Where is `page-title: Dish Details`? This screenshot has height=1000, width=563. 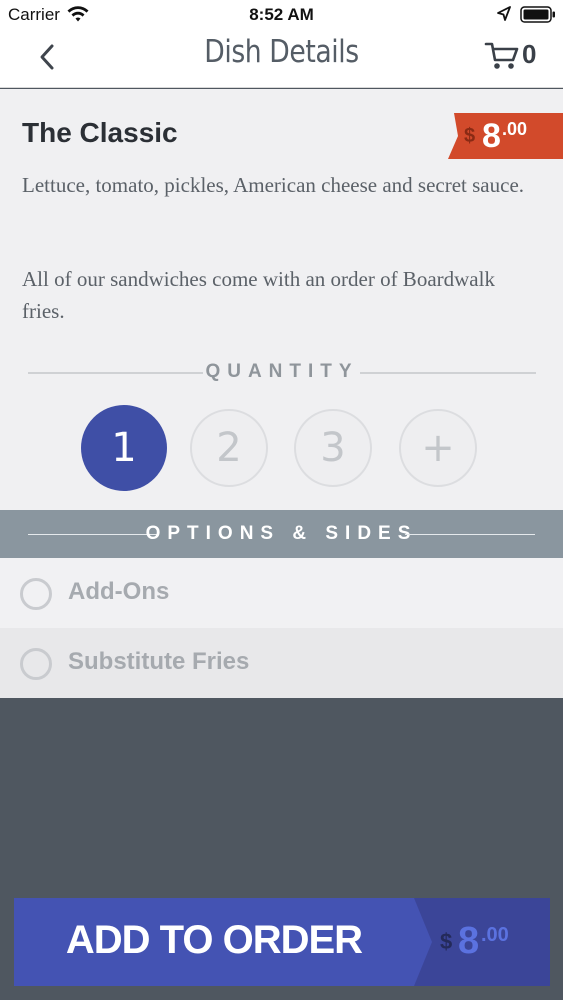
page-title: Dish Details is located at coordinates (281, 52).